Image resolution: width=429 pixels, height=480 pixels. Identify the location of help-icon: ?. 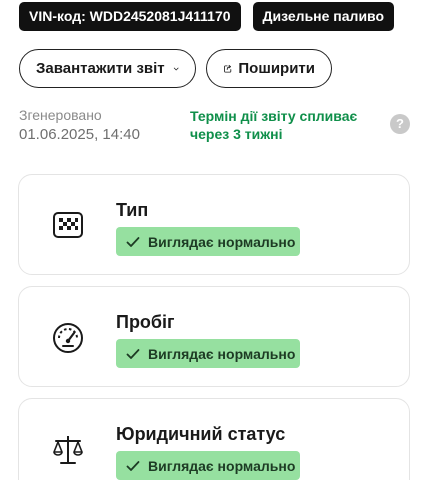
(400, 124).